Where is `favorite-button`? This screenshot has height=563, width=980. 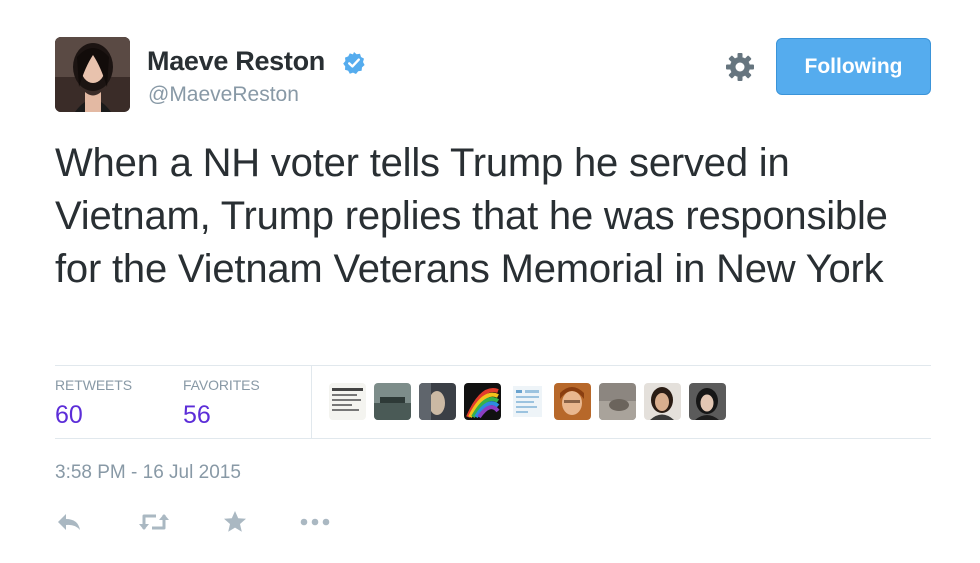
favorite-button is located at coordinates (235, 522).